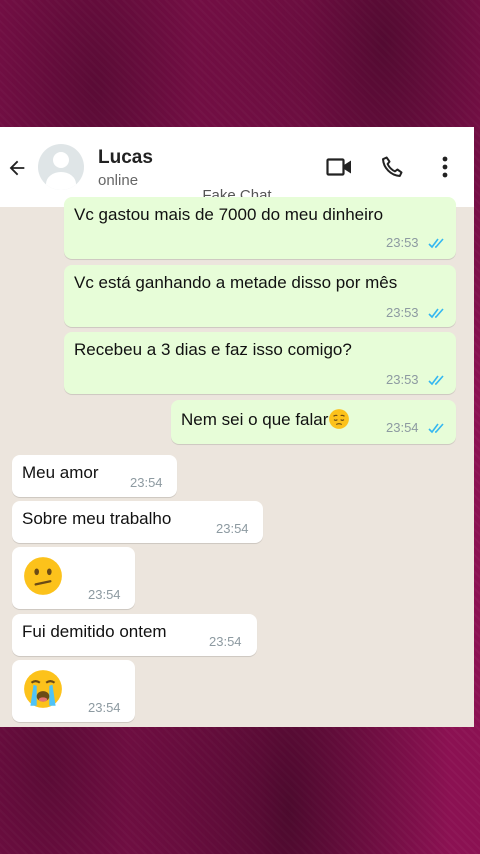  I want to click on message-text: Nem sei o que falar, so click(265, 419).